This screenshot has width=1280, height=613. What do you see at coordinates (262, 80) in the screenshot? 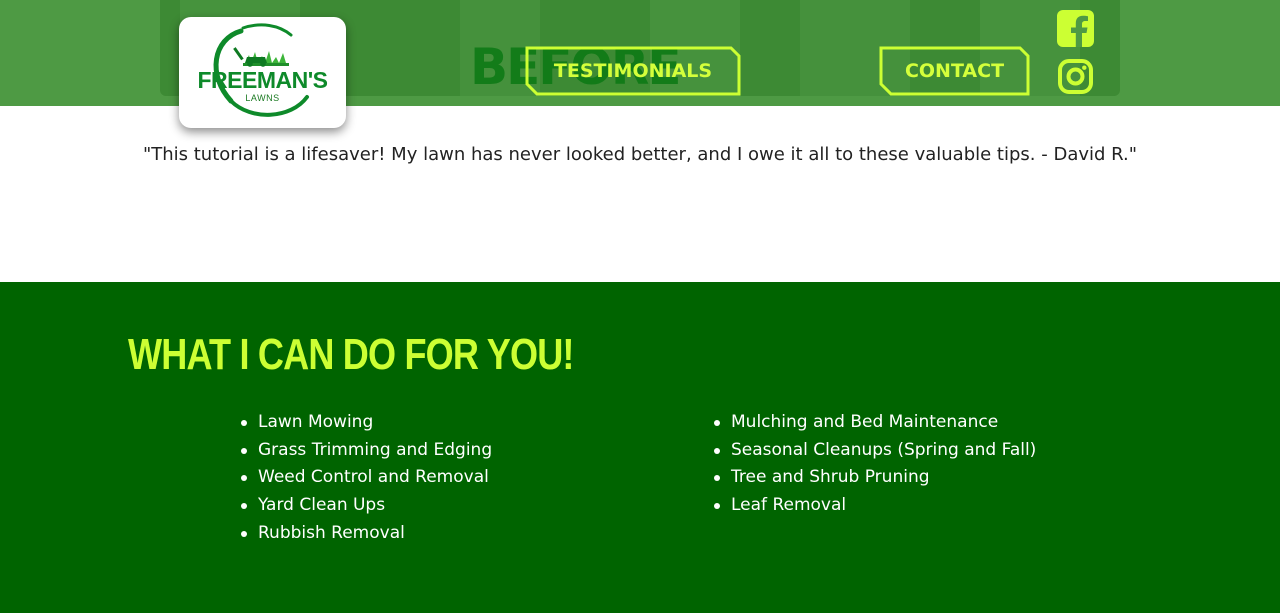
I see `logo-brand-name: FREEMAN'S` at bounding box center [262, 80].